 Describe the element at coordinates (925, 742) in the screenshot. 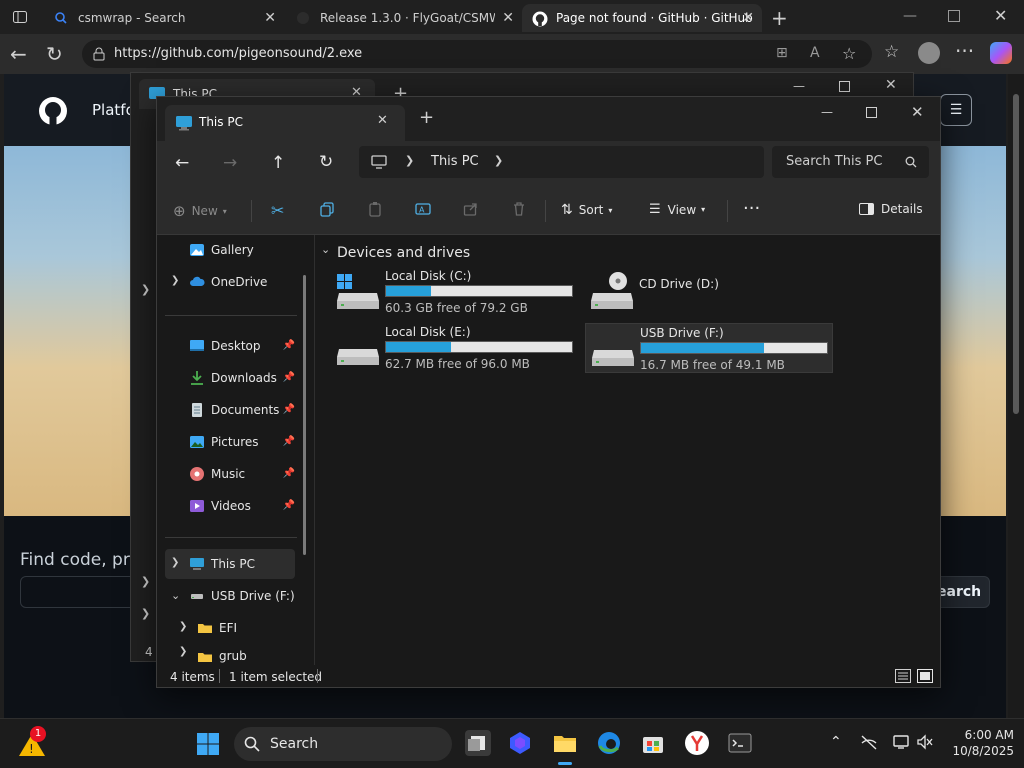

I see `volume-muted-icon` at that location.